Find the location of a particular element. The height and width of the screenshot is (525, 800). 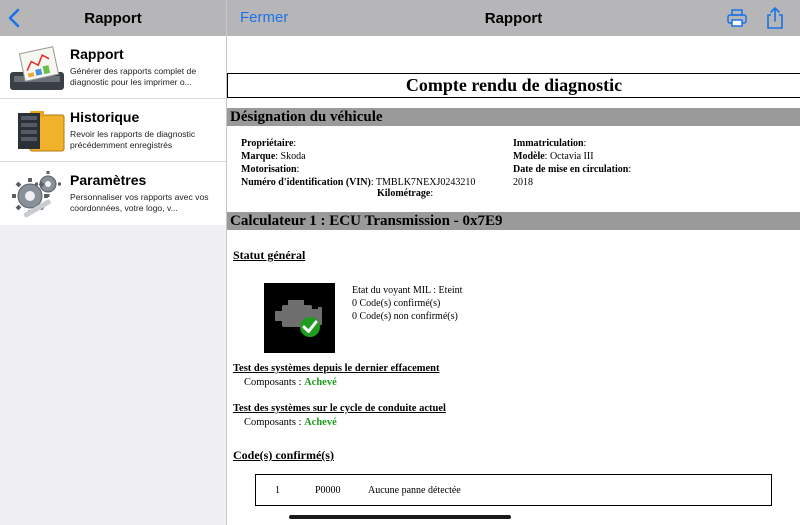

test-since-clear-row: Composants : Achevé is located at coordinates (290, 382).